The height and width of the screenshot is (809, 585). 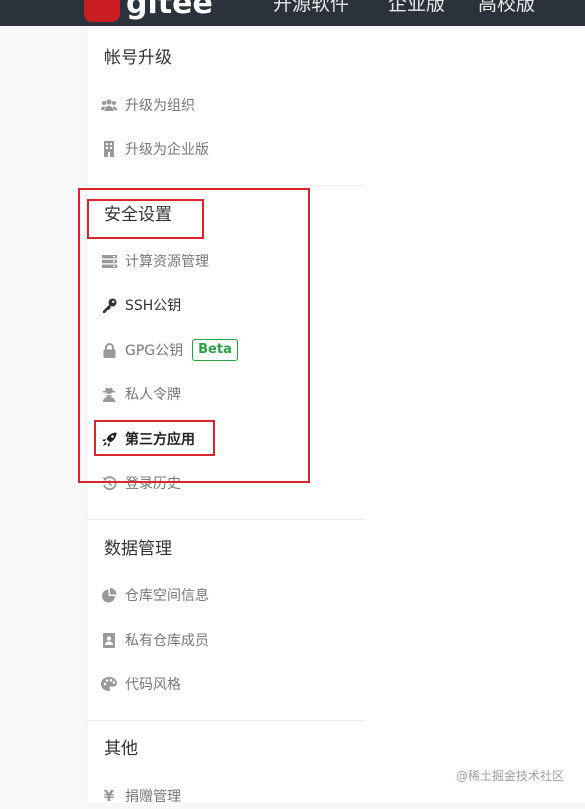 What do you see at coordinates (138, 58) in the screenshot?
I see `section-title-upgrade: 帐号升级` at bounding box center [138, 58].